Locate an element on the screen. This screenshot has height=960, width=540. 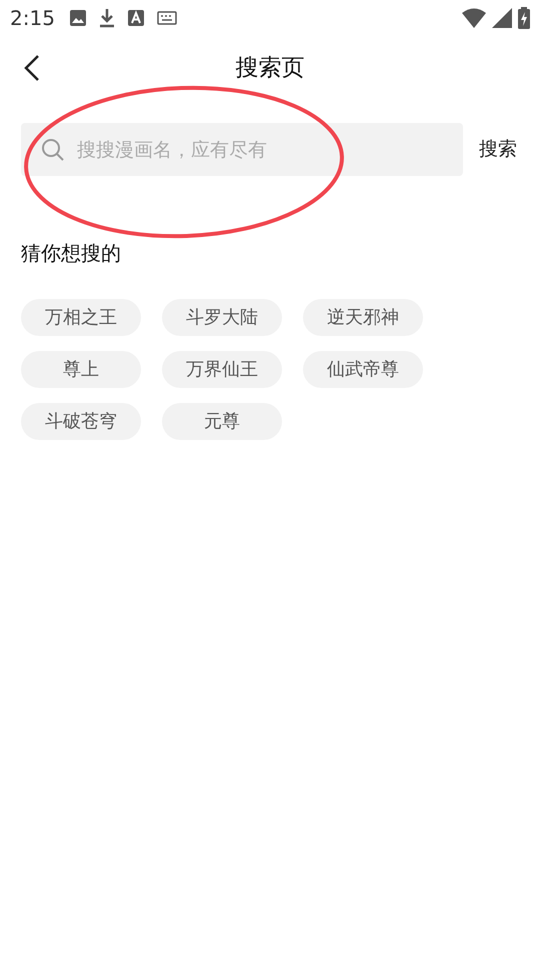
suggestion-tag: 斗罗大陆 is located at coordinates (222, 317).